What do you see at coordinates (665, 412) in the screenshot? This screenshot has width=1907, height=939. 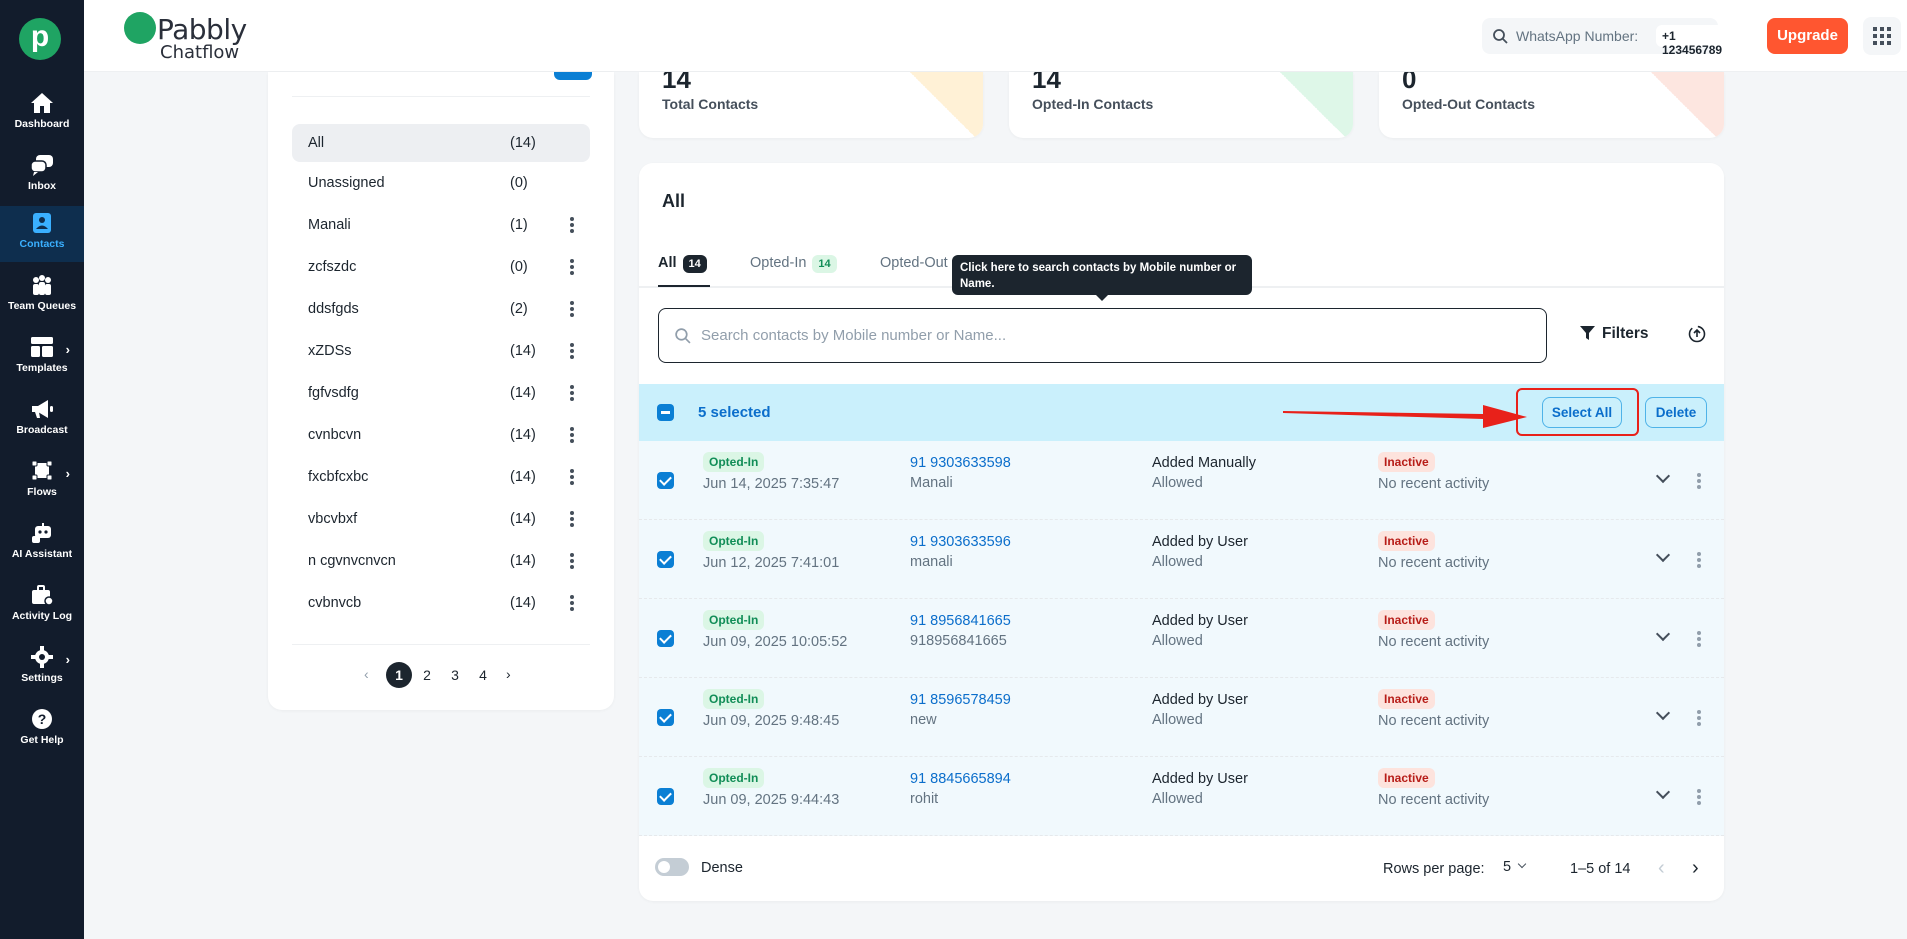 I see `select-all-checkbox` at bounding box center [665, 412].